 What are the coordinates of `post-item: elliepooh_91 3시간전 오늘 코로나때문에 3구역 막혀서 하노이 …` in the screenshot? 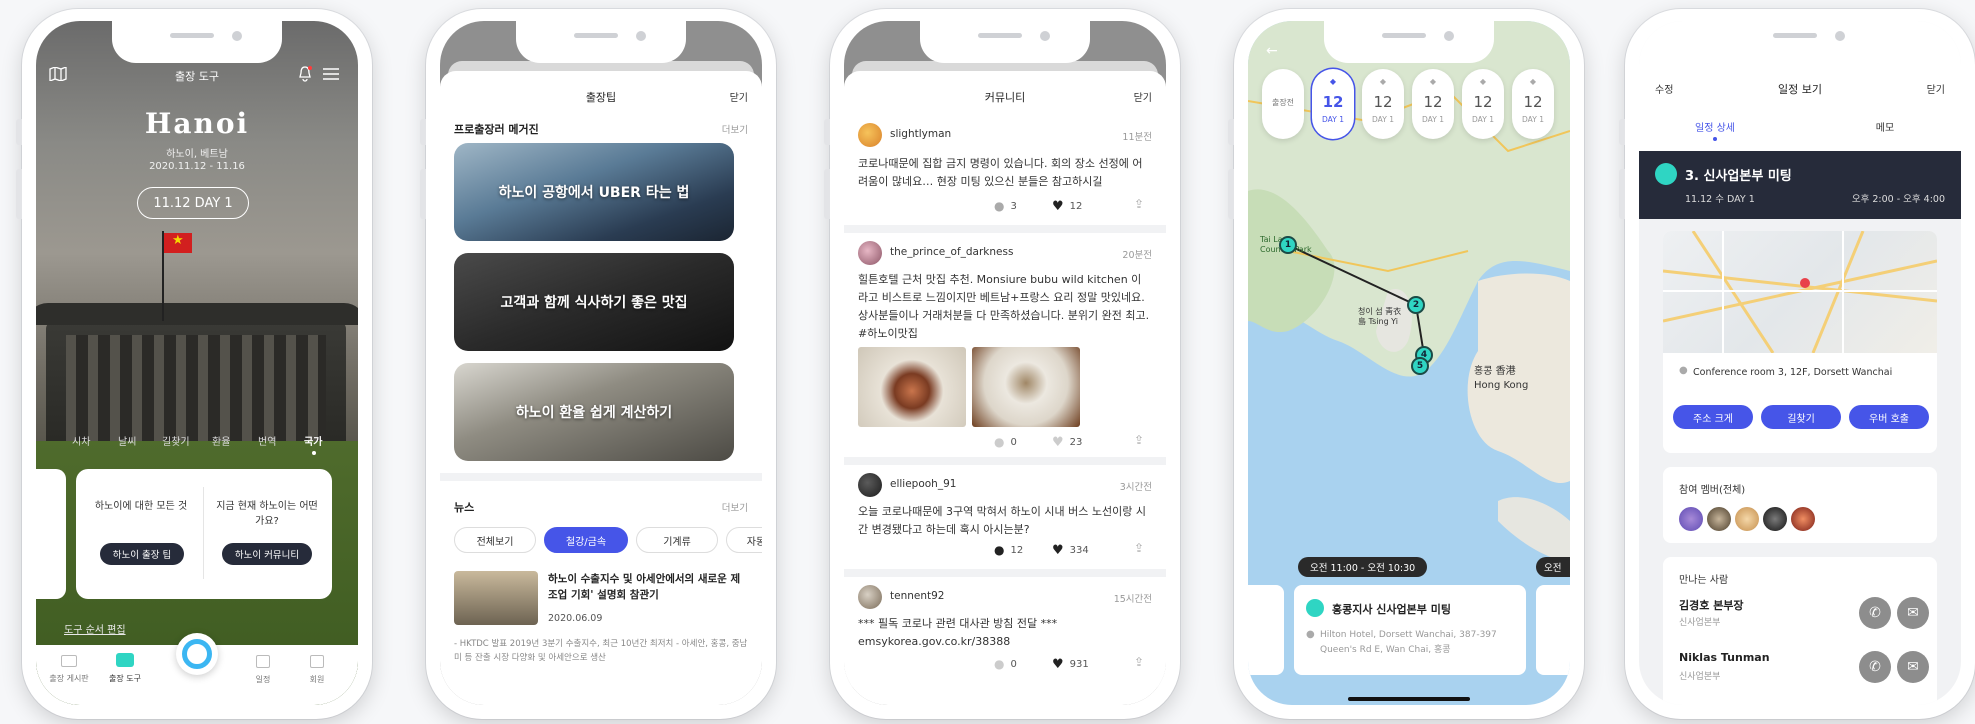 It's located at (1005, 517).